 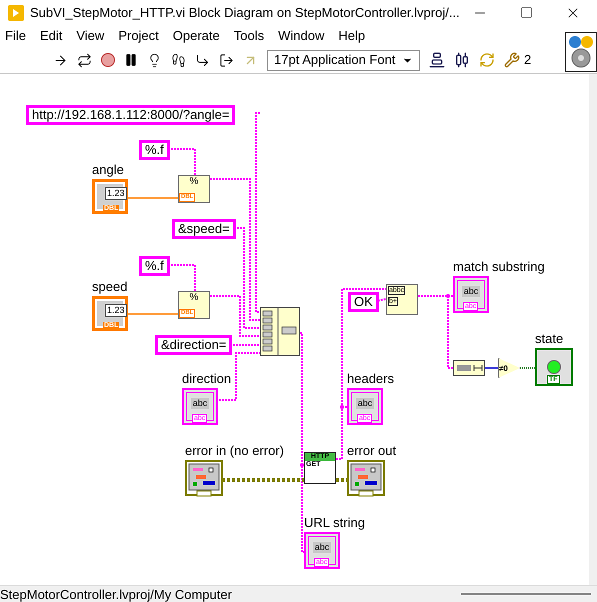 I want to click on run-continuously-icon, so click(x=84, y=60).